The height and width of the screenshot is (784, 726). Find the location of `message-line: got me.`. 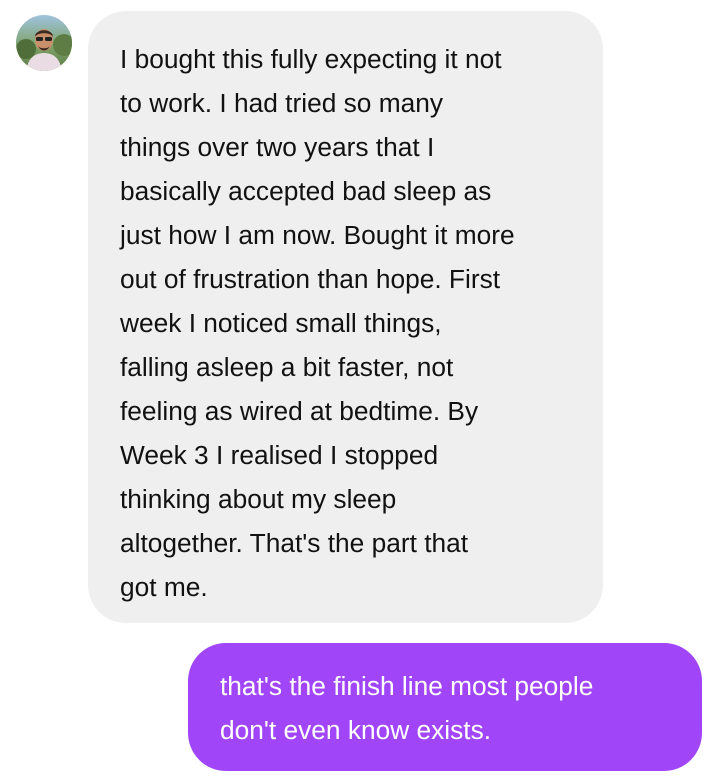

message-line: got me. is located at coordinates (164, 587).